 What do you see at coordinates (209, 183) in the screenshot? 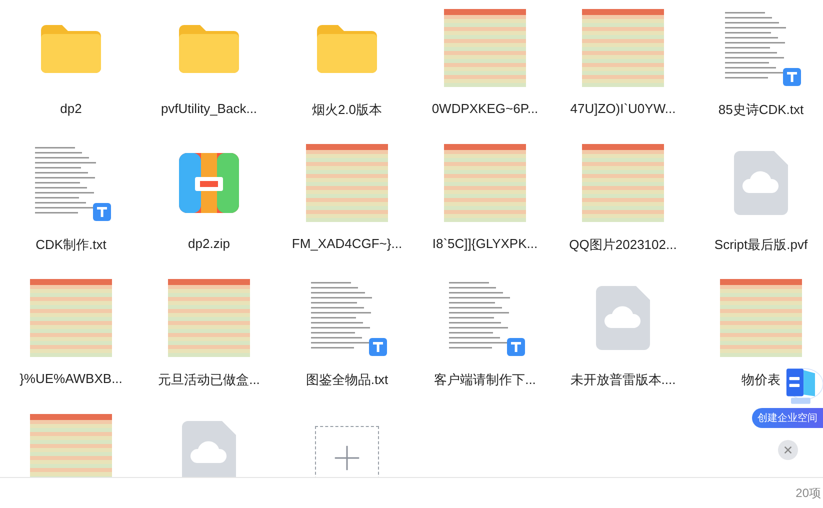
I see `zip-archive-icon` at bounding box center [209, 183].